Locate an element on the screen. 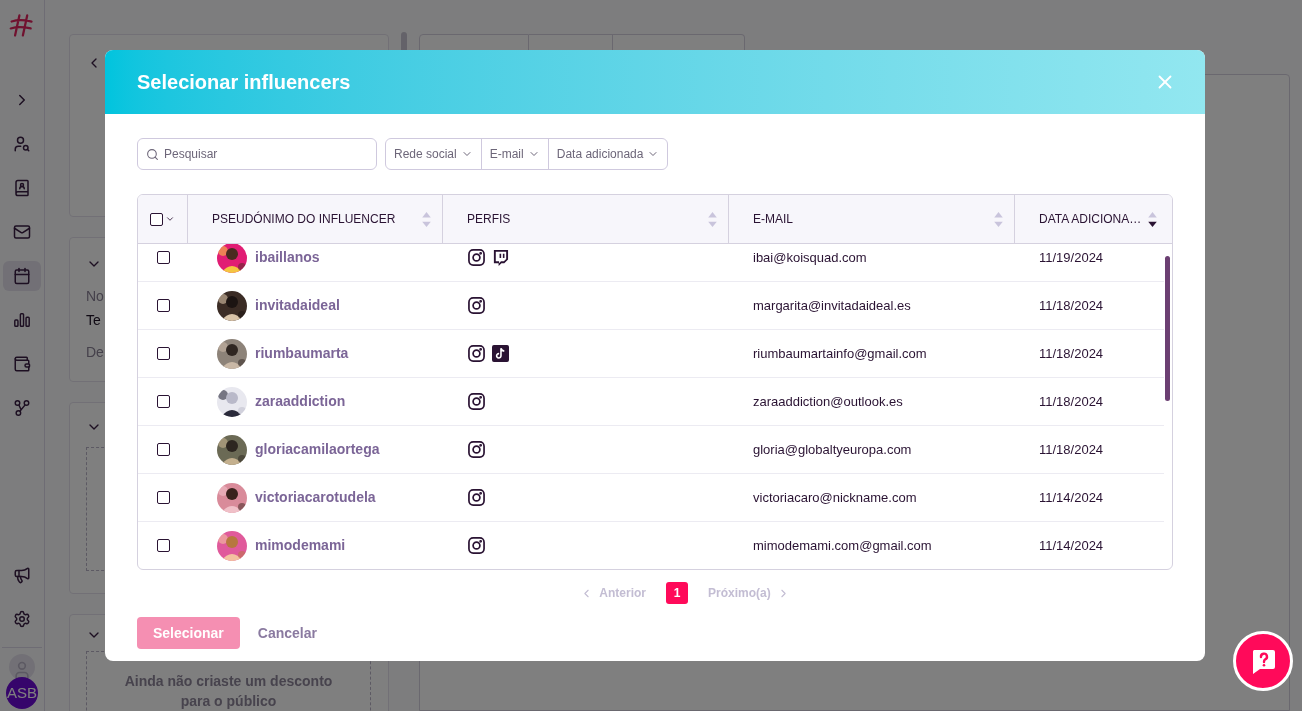  column-header: PERFIS is located at coordinates (489, 219).